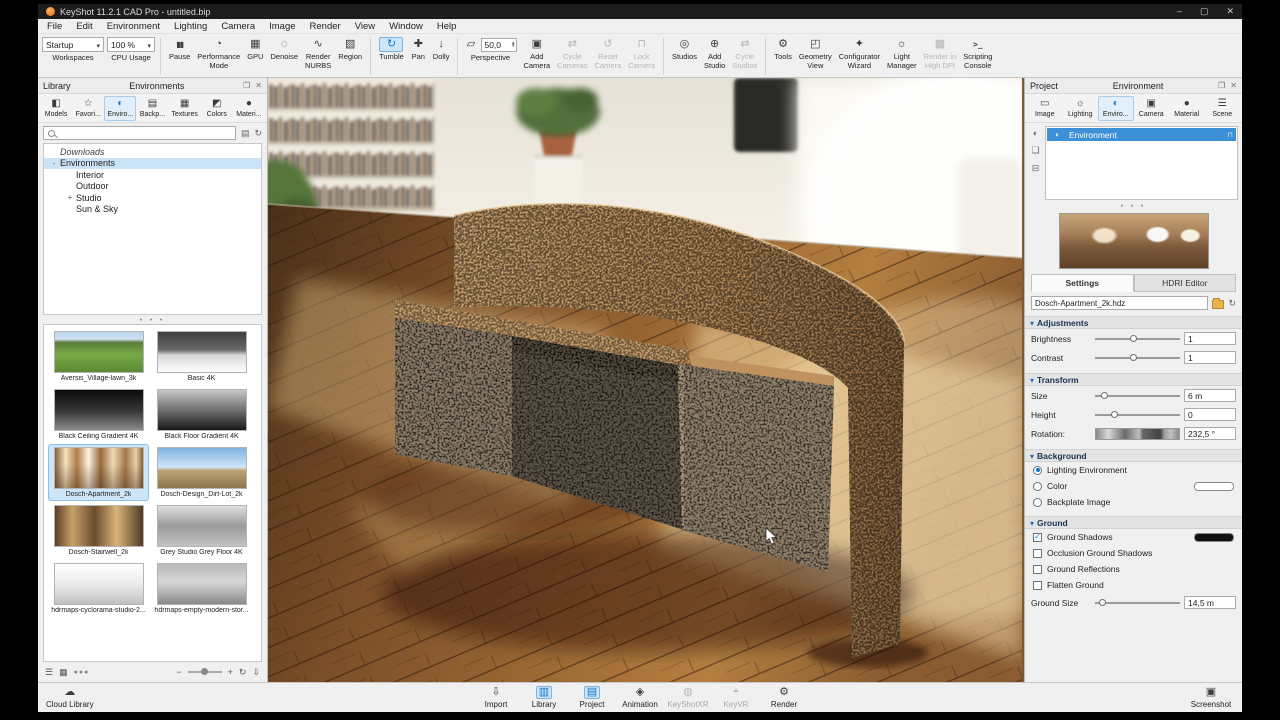 Image resolution: width=1280 pixels, height=720 pixels. I want to click on brightness-slider, so click(1137, 339).